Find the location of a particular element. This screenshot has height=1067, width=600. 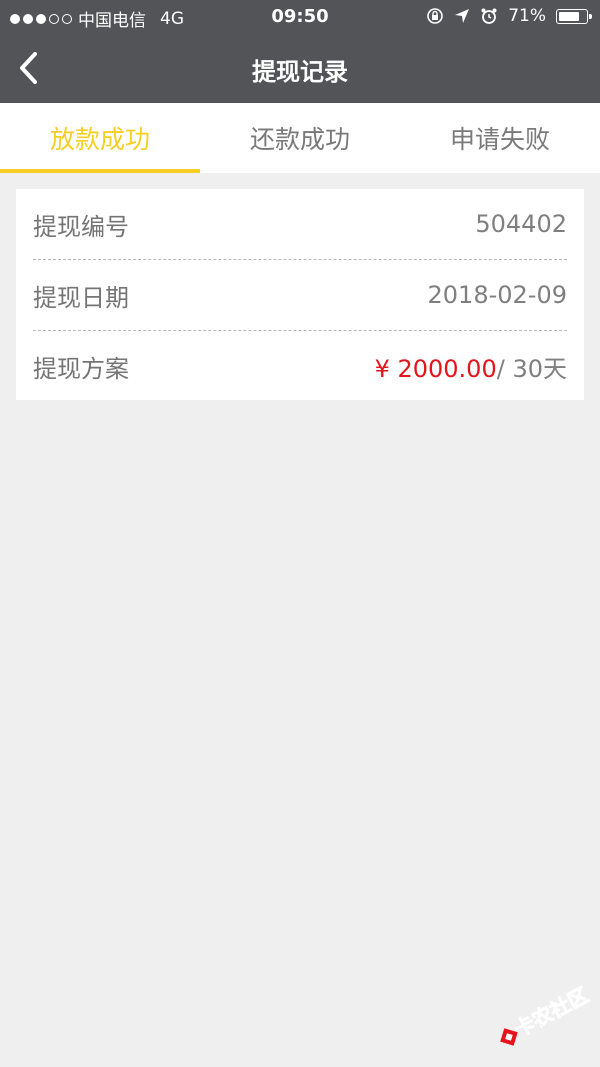

tab-label: 申请失败 is located at coordinates (499, 139).